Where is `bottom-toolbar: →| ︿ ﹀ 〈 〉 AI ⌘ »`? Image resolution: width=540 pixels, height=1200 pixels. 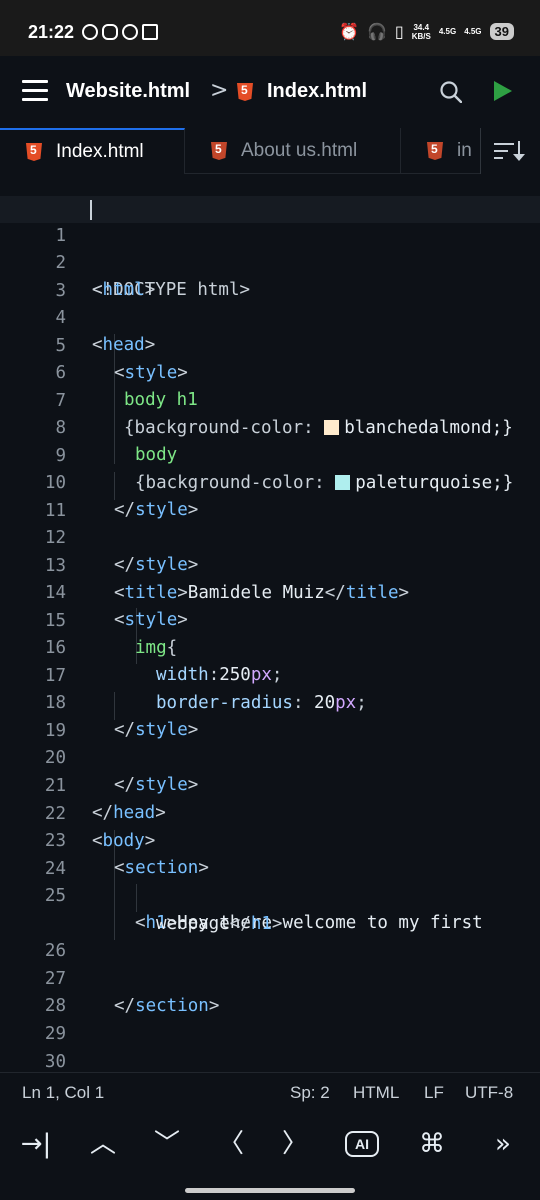
bottom-toolbar: →| ︿ ﹀ 〈 〉 AI ⌘ » is located at coordinates (270, 1144).